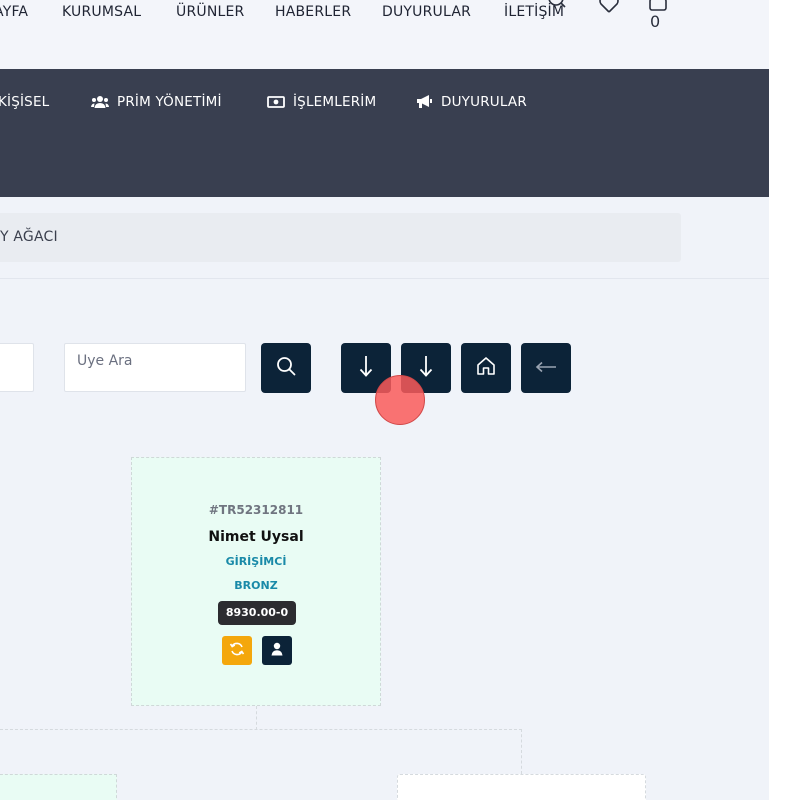 The image size is (800, 800). I want to click on member-level: BRONZ, so click(256, 585).